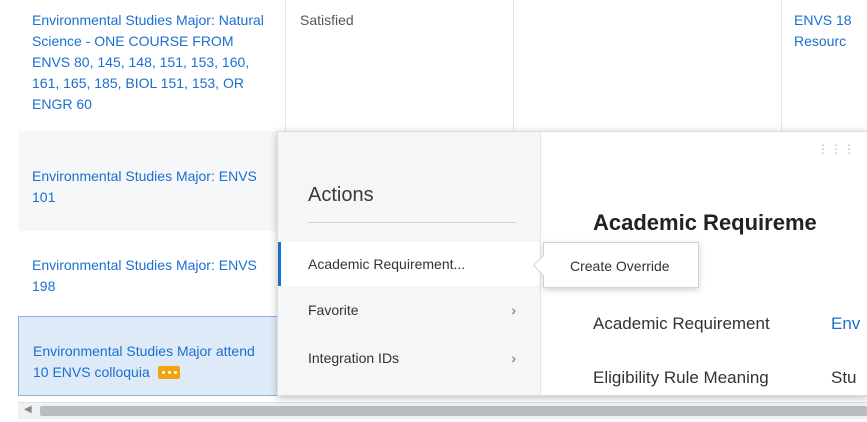 The width and height of the screenshot is (867, 422). I want to click on field-value: Stu, so click(844, 377).